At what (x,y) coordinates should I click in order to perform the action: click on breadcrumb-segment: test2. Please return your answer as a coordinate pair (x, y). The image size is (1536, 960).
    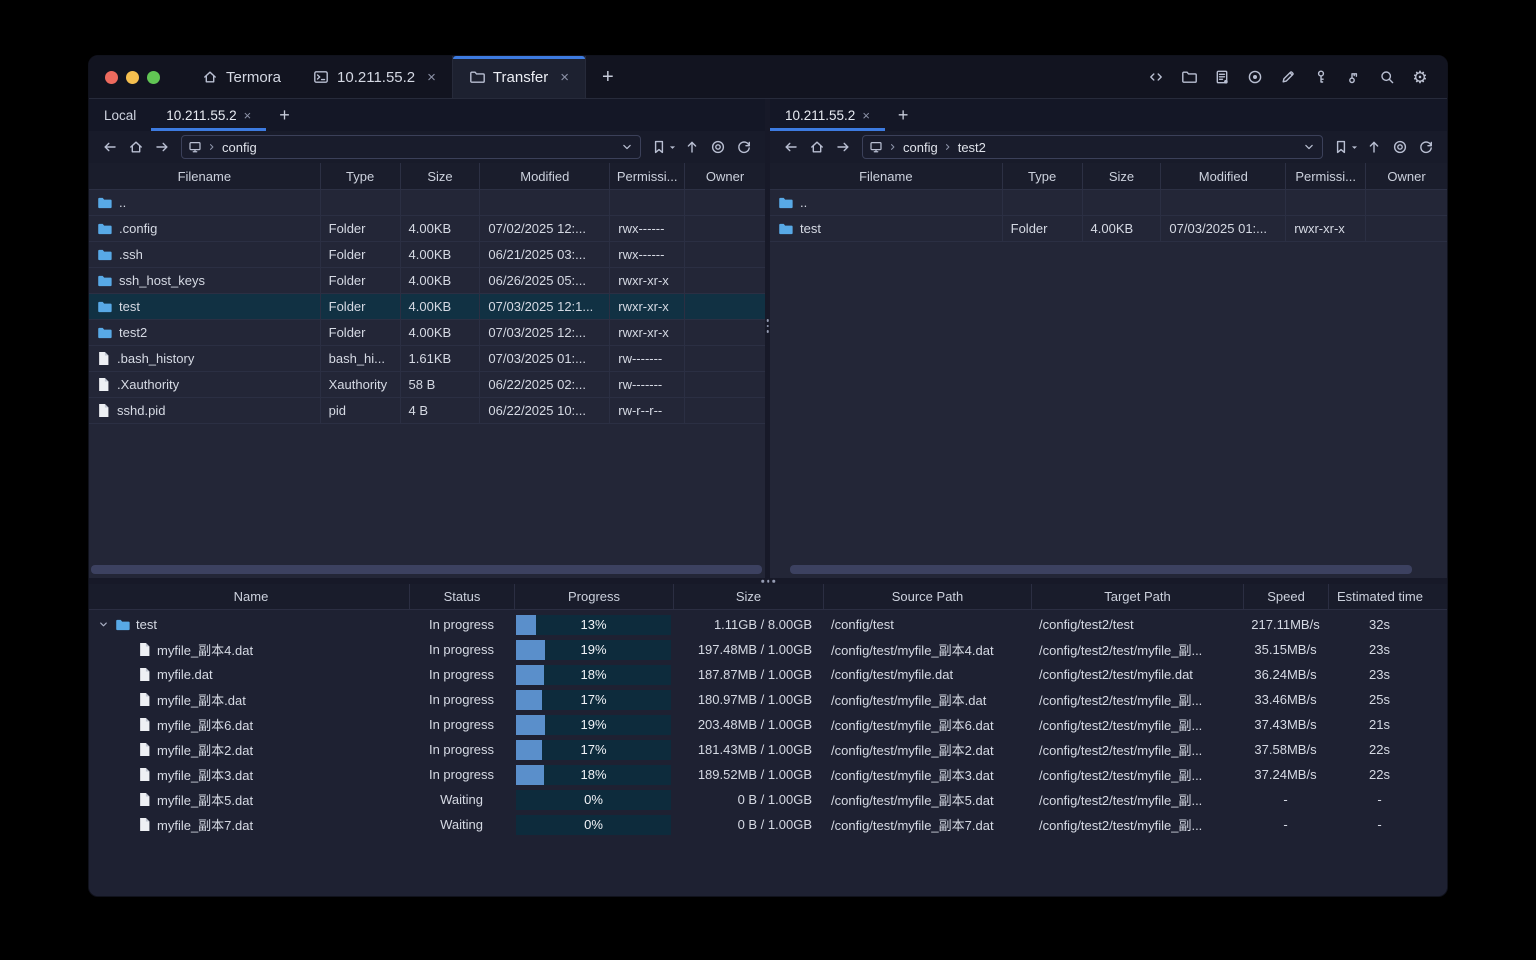
    Looking at the image, I should click on (972, 147).